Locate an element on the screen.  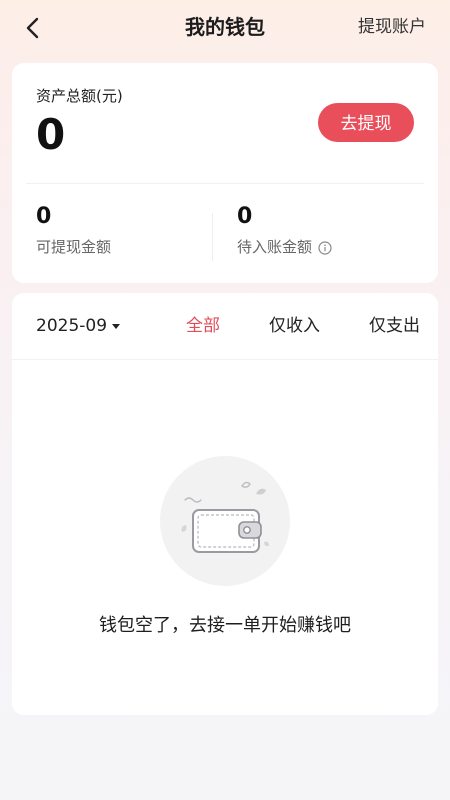
caret-down-icon is located at coordinates (116, 326).